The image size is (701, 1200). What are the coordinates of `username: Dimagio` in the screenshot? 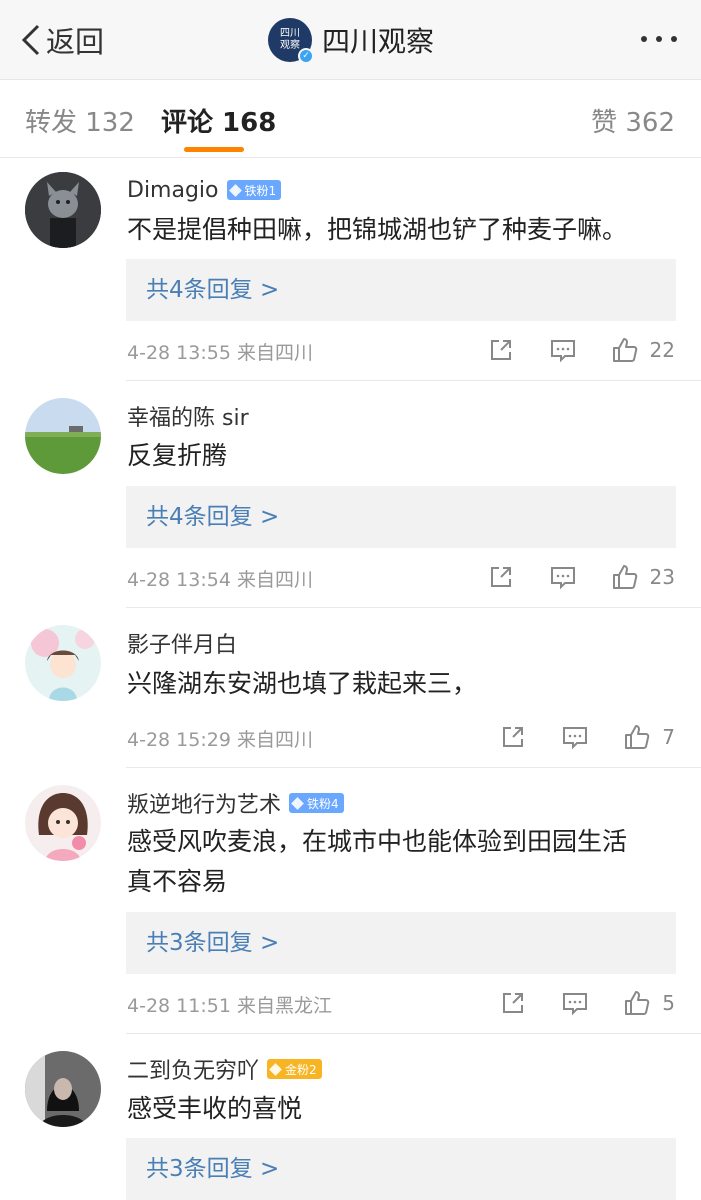 It's located at (173, 190).